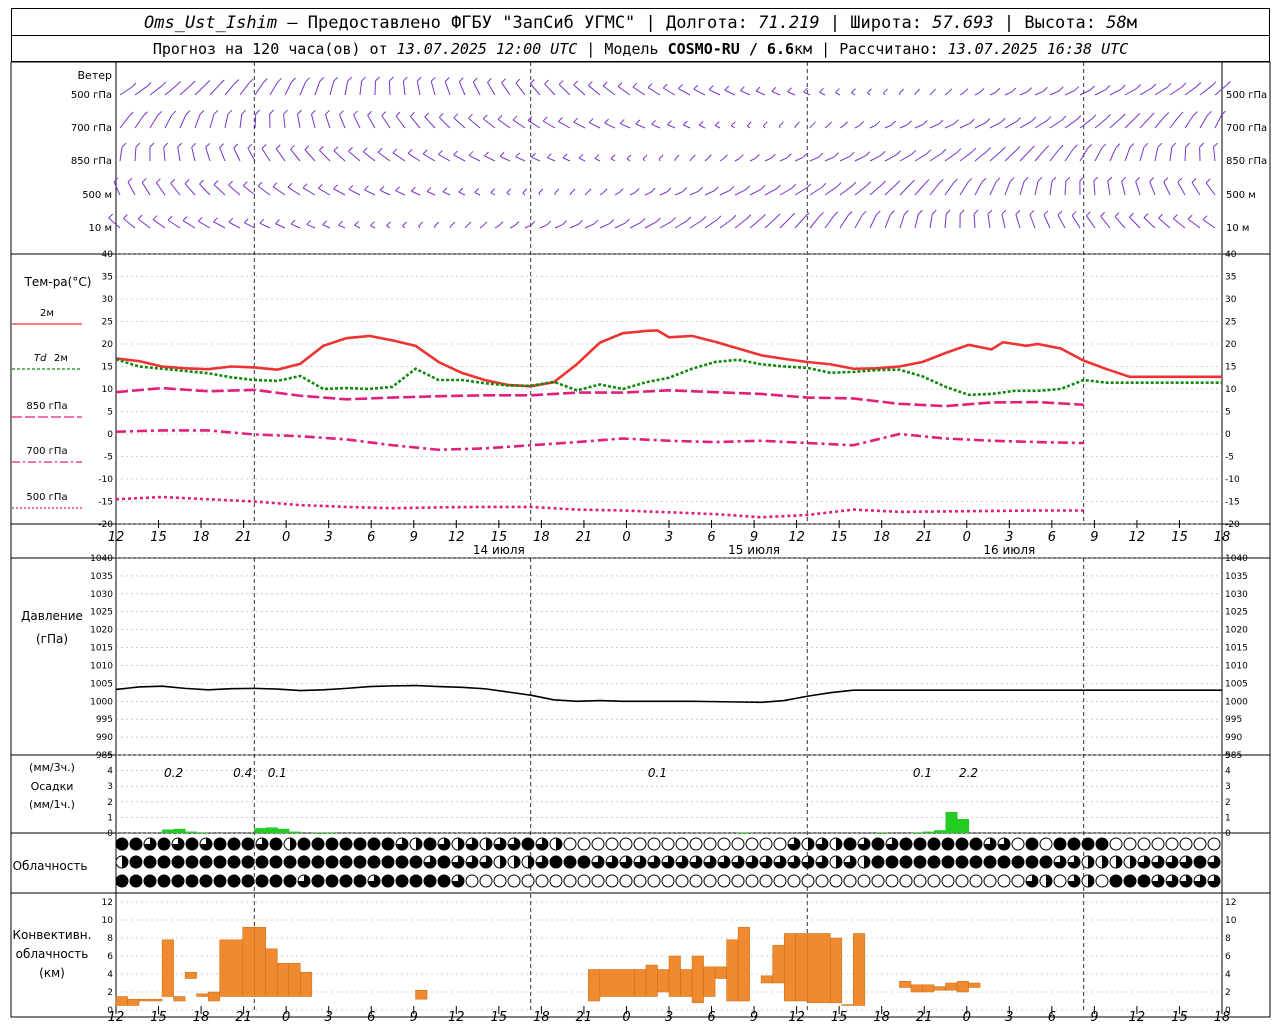 This screenshot has height=1024, width=1280. I want to click on precip-y-tick: 4, so click(110, 772).